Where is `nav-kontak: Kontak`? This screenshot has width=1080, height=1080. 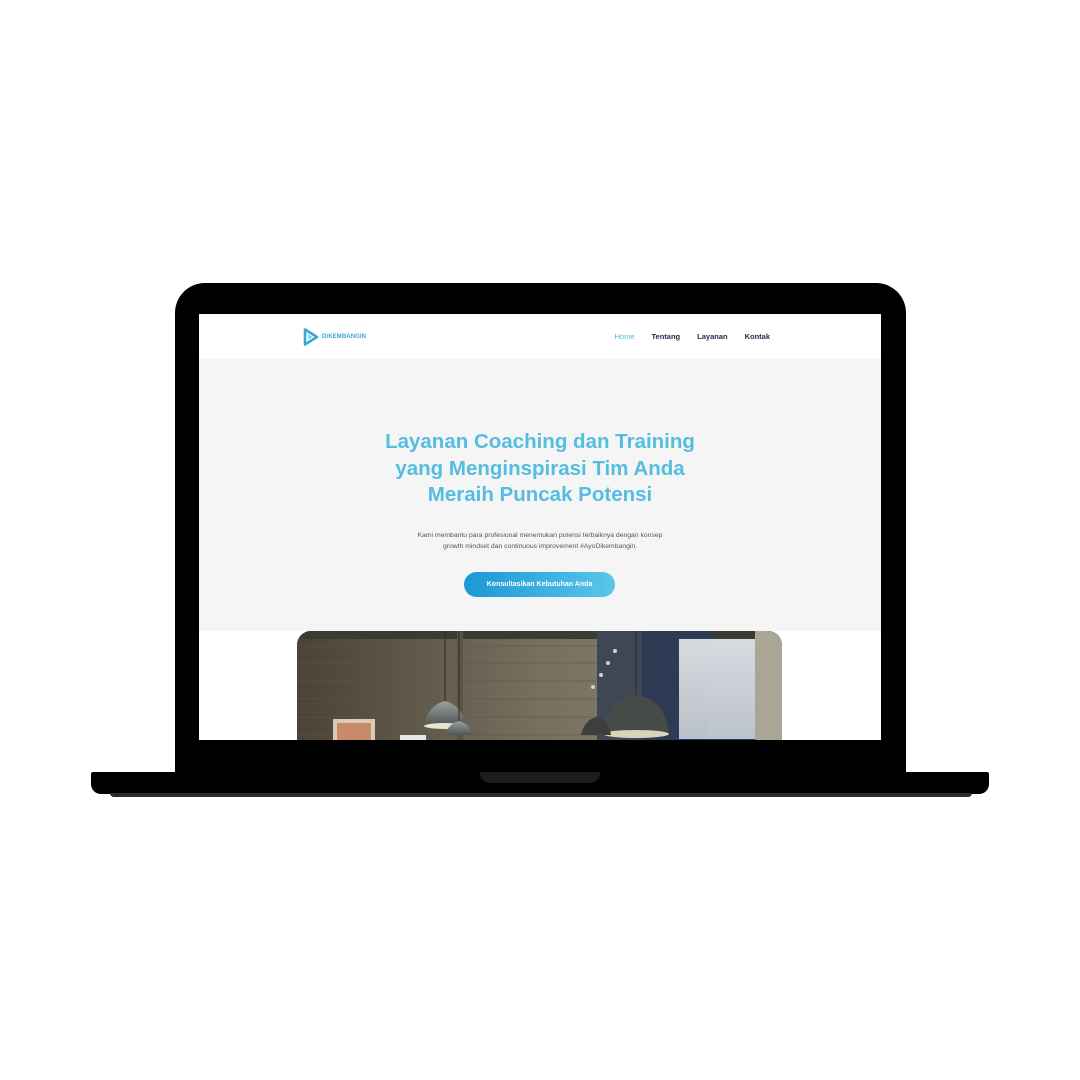
nav-kontak: Kontak is located at coordinates (757, 336).